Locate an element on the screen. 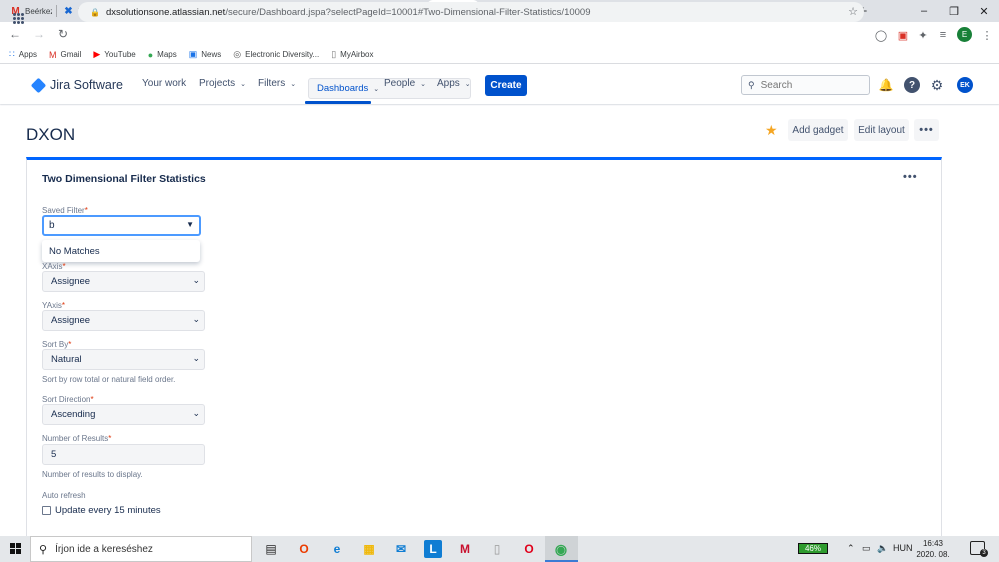 This screenshot has width=999, height=562. back-icon: ← is located at coordinates (15, 34).